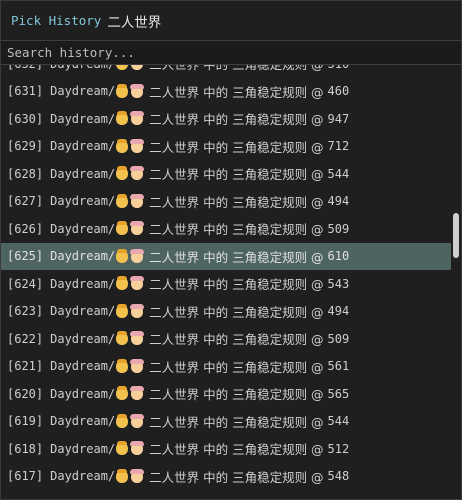 Image resolution: width=462 pixels, height=500 pixels. Describe the element at coordinates (25, 173) in the screenshot. I see `history-item-index: [628]` at that location.